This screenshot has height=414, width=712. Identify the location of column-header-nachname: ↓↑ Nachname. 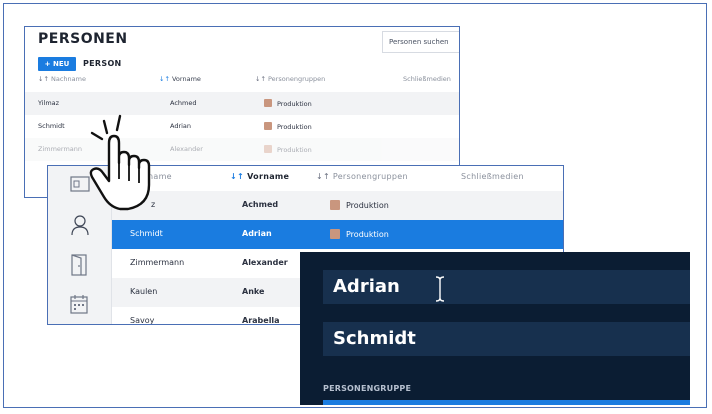
(62, 79).